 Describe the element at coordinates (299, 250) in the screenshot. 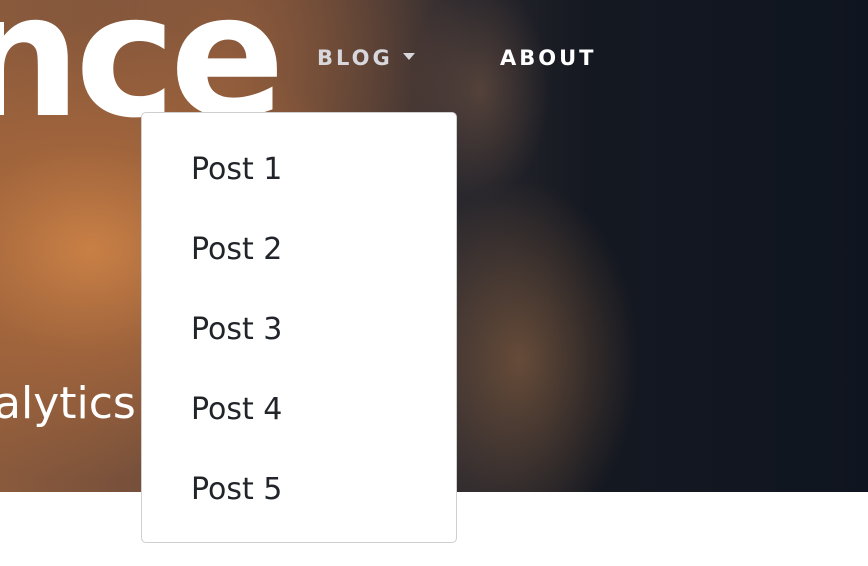

I see `dropdown-item-post-2: Post 2` at that location.